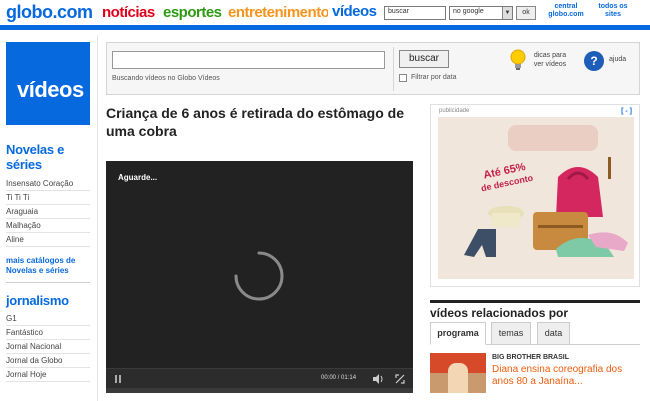  What do you see at coordinates (259, 390) in the screenshot?
I see `progress-bar` at bounding box center [259, 390].